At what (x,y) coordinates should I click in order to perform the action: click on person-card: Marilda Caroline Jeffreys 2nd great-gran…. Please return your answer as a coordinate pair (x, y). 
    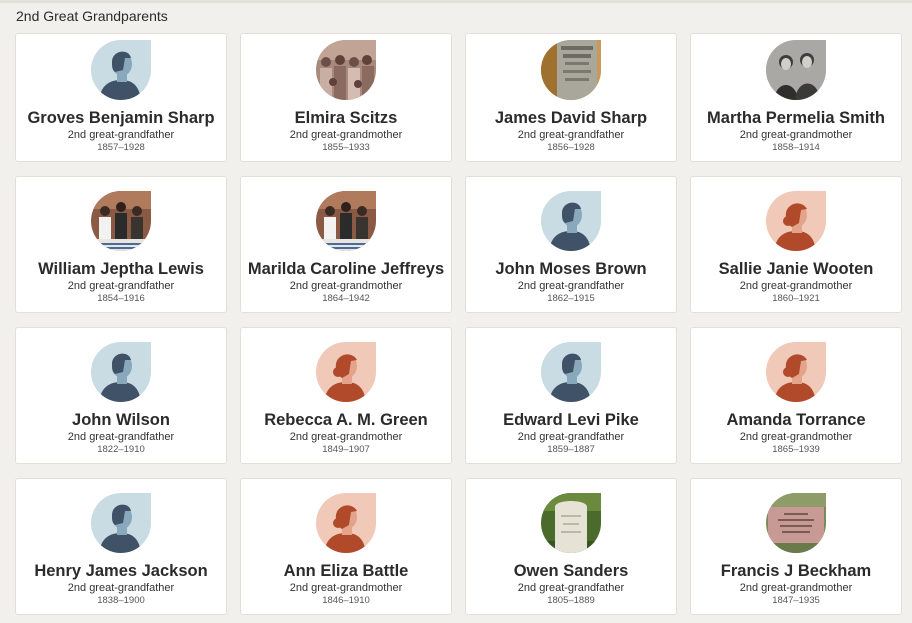
    Looking at the image, I should click on (346, 244).